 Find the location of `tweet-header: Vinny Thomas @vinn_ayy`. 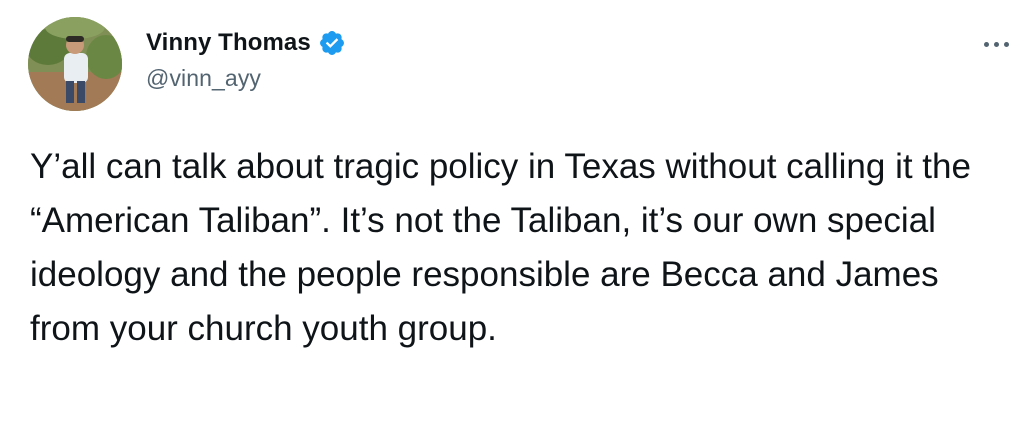

tweet-header: Vinny Thomas @vinn_ayy is located at coordinates (246, 59).